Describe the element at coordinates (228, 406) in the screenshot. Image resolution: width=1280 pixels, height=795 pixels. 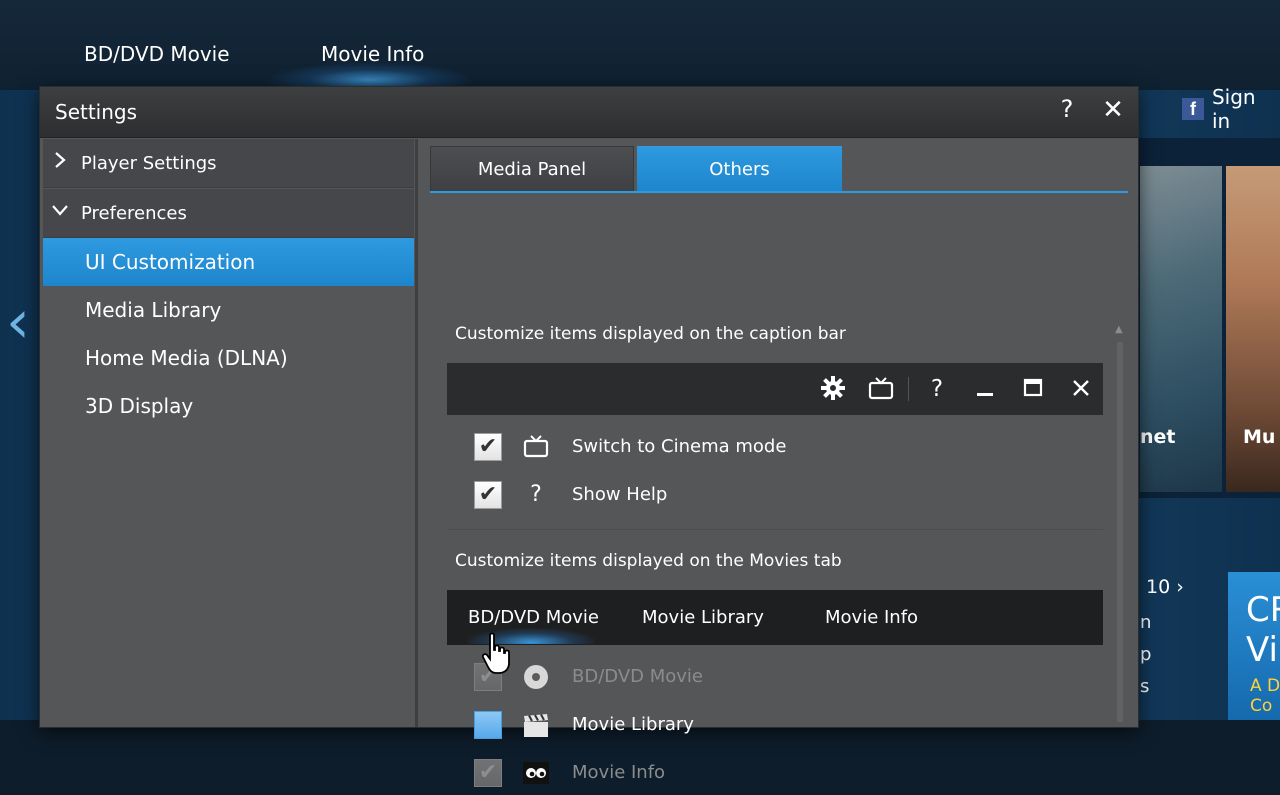
I see `nav-item-3d-display: 3D Display` at that location.